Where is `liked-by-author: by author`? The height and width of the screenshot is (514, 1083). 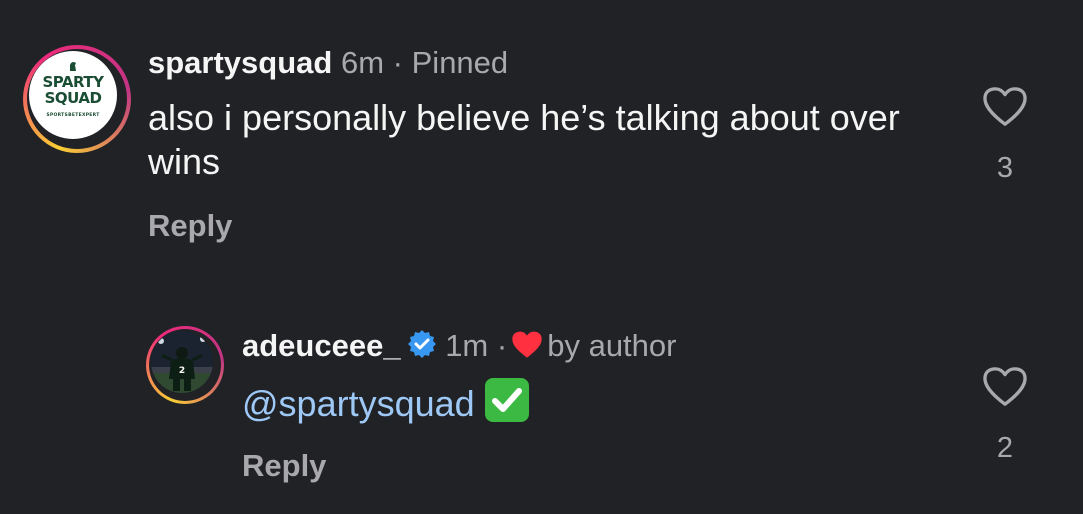 liked-by-author: by author is located at coordinates (612, 345).